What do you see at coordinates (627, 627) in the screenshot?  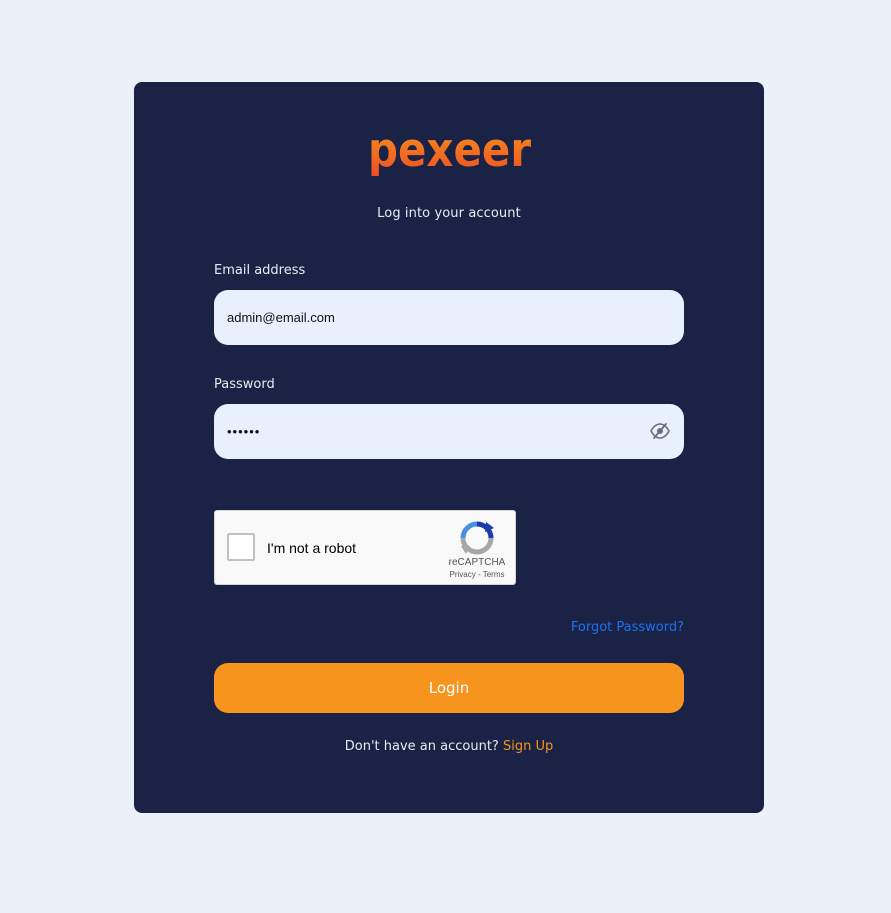 I see `forgot-password-link: Forgot Password?` at bounding box center [627, 627].